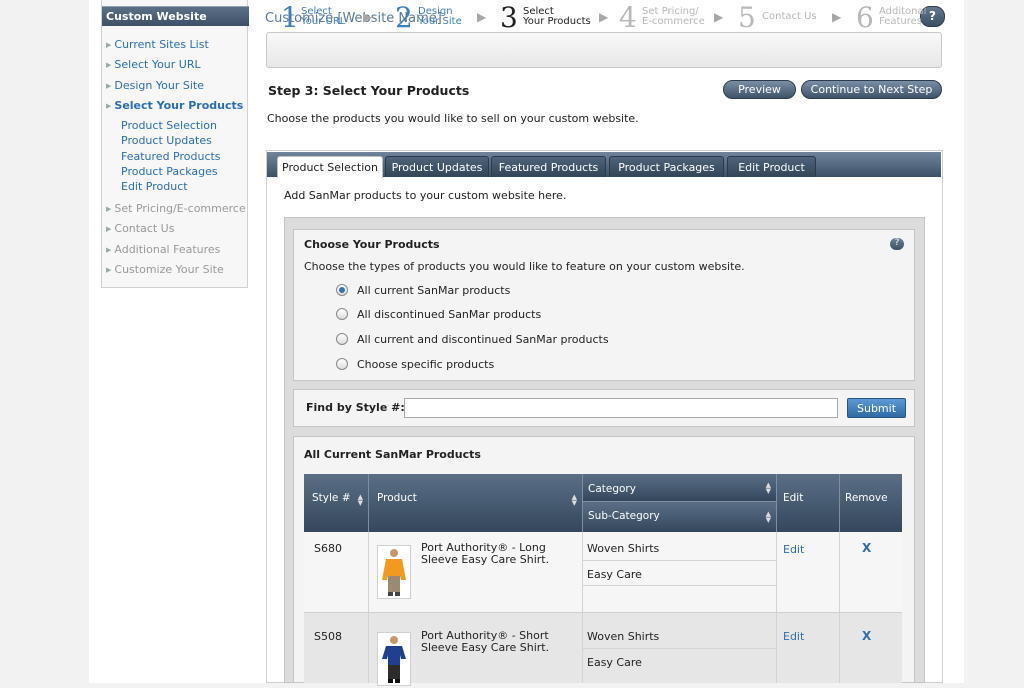  Describe the element at coordinates (897, 244) in the screenshot. I see `help-icon: ?` at that location.